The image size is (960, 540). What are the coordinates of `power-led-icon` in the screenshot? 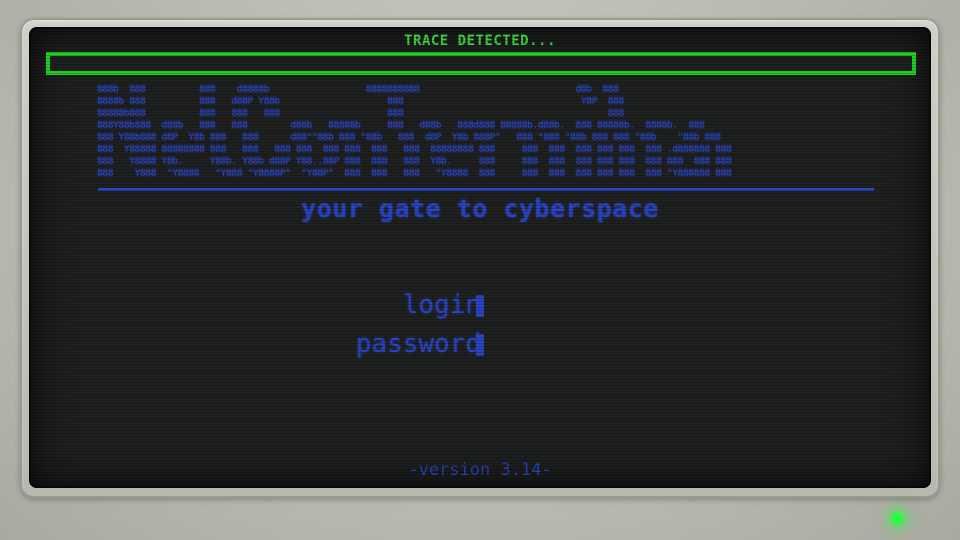 It's located at (897, 518).